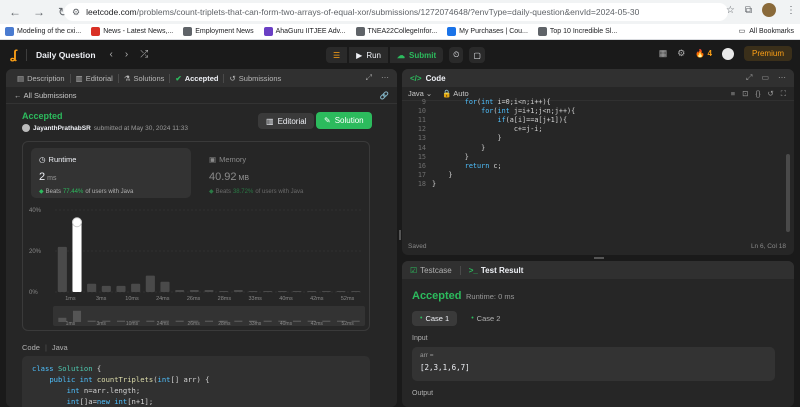  What do you see at coordinates (126, 54) in the screenshot?
I see `next-question-icon: ›` at bounding box center [126, 54].